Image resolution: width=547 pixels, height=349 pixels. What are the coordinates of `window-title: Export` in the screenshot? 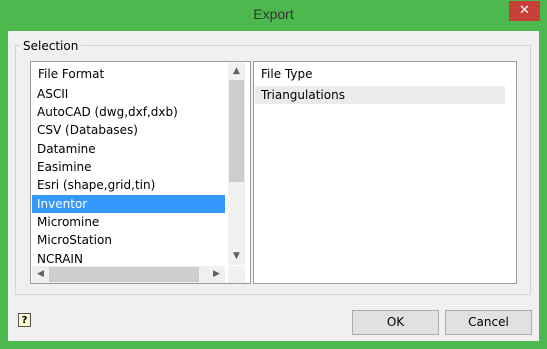 It's located at (273, 14).